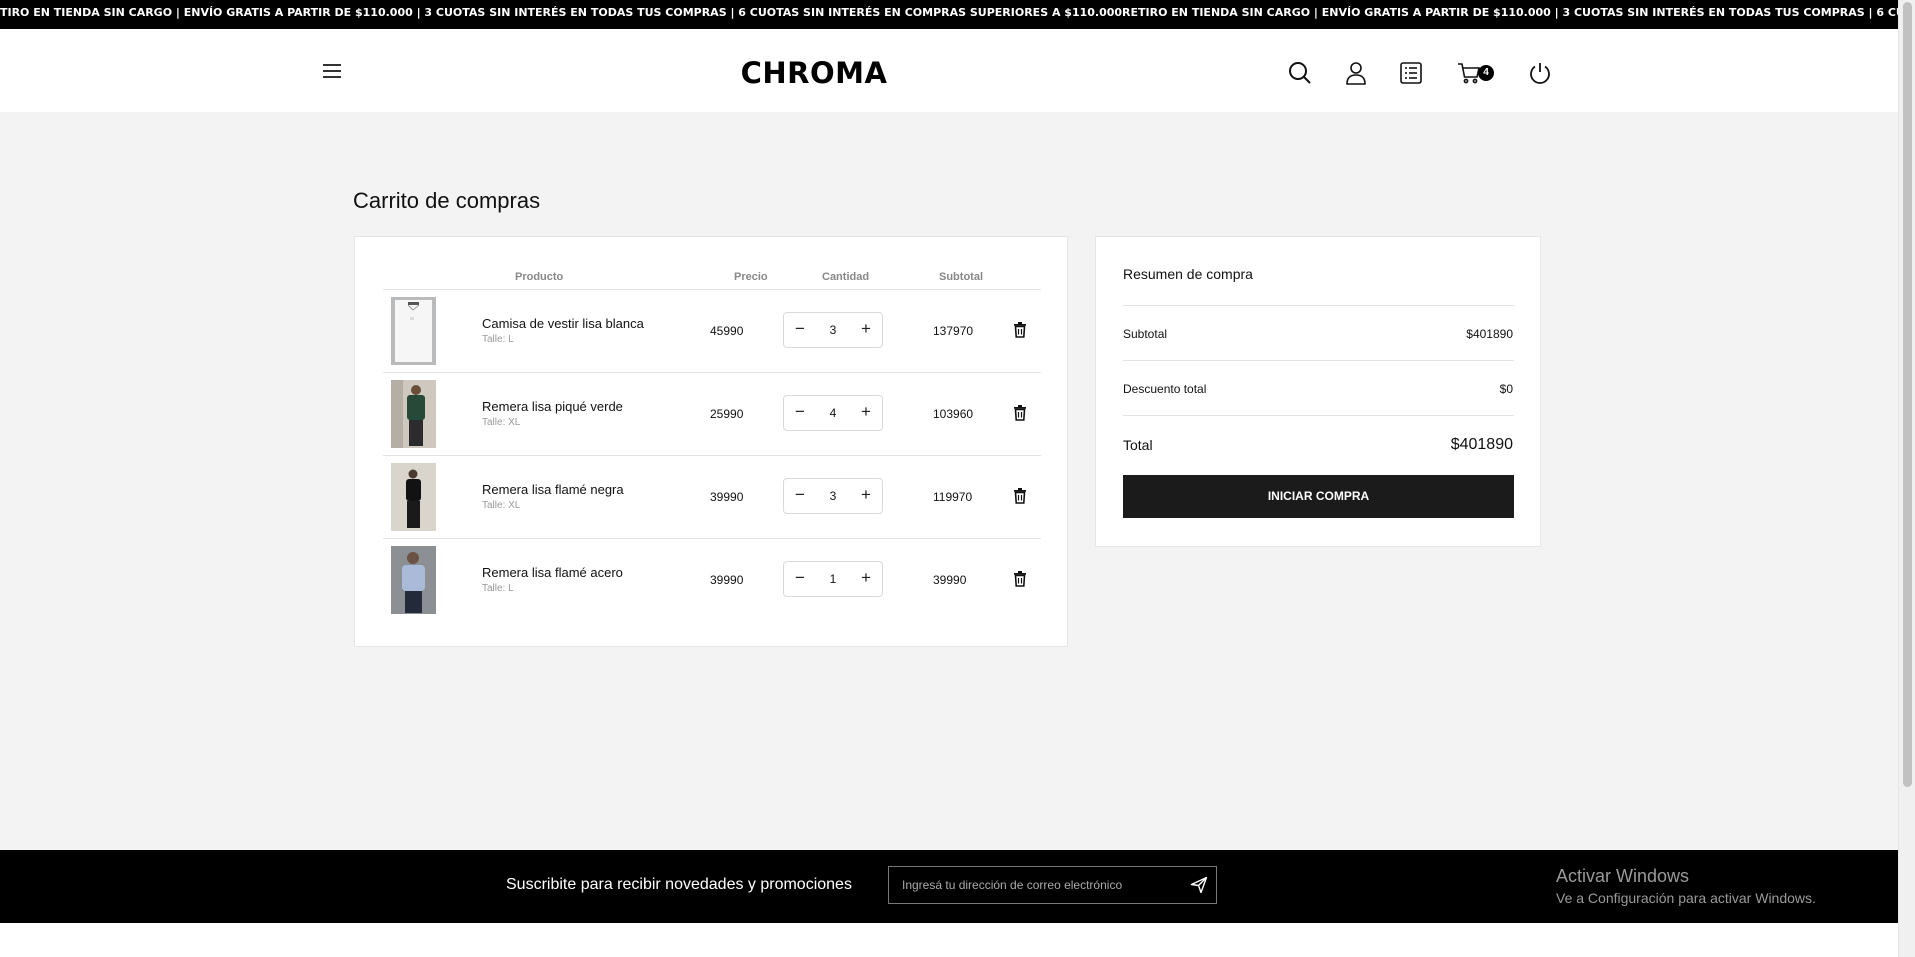  Describe the element at coordinates (1145, 334) in the screenshot. I see `subtotal-label: Subtotal` at that location.